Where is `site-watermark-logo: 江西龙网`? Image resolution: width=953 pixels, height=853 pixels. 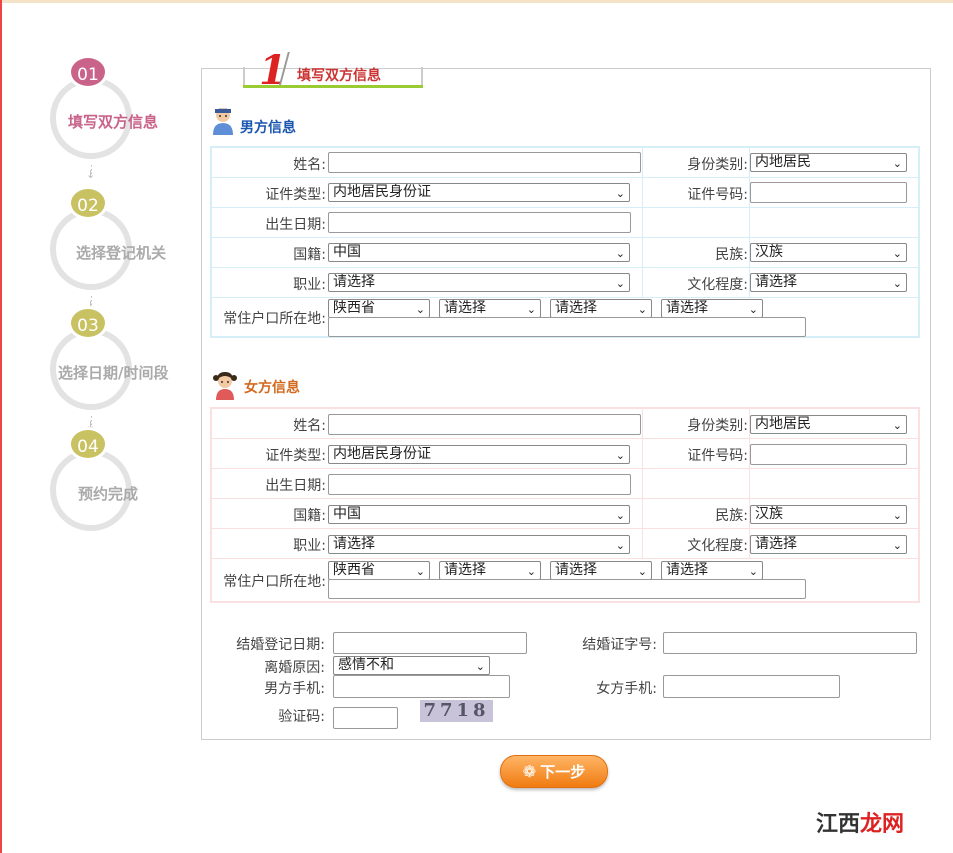 site-watermark-logo: 江西龙网 is located at coordinates (860, 822).